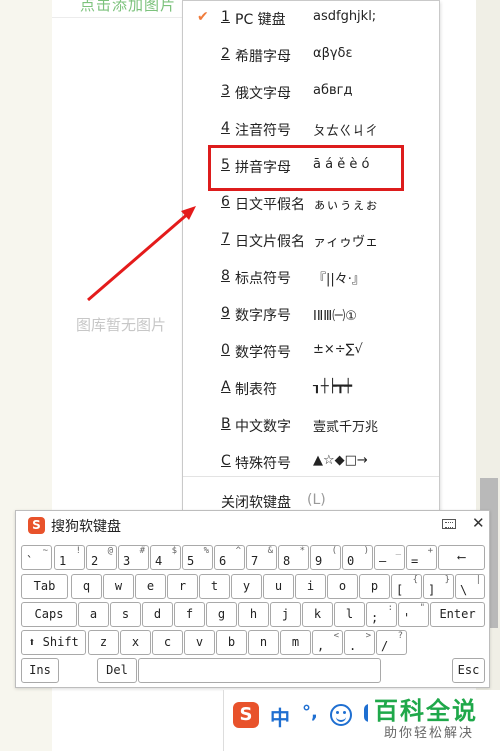 The height and width of the screenshot is (751, 500). Describe the element at coordinates (311, 19) in the screenshot. I see `menu-item-pc-keyboard: ✔ 1 PC 键盘 asdfghjkl;` at that location.